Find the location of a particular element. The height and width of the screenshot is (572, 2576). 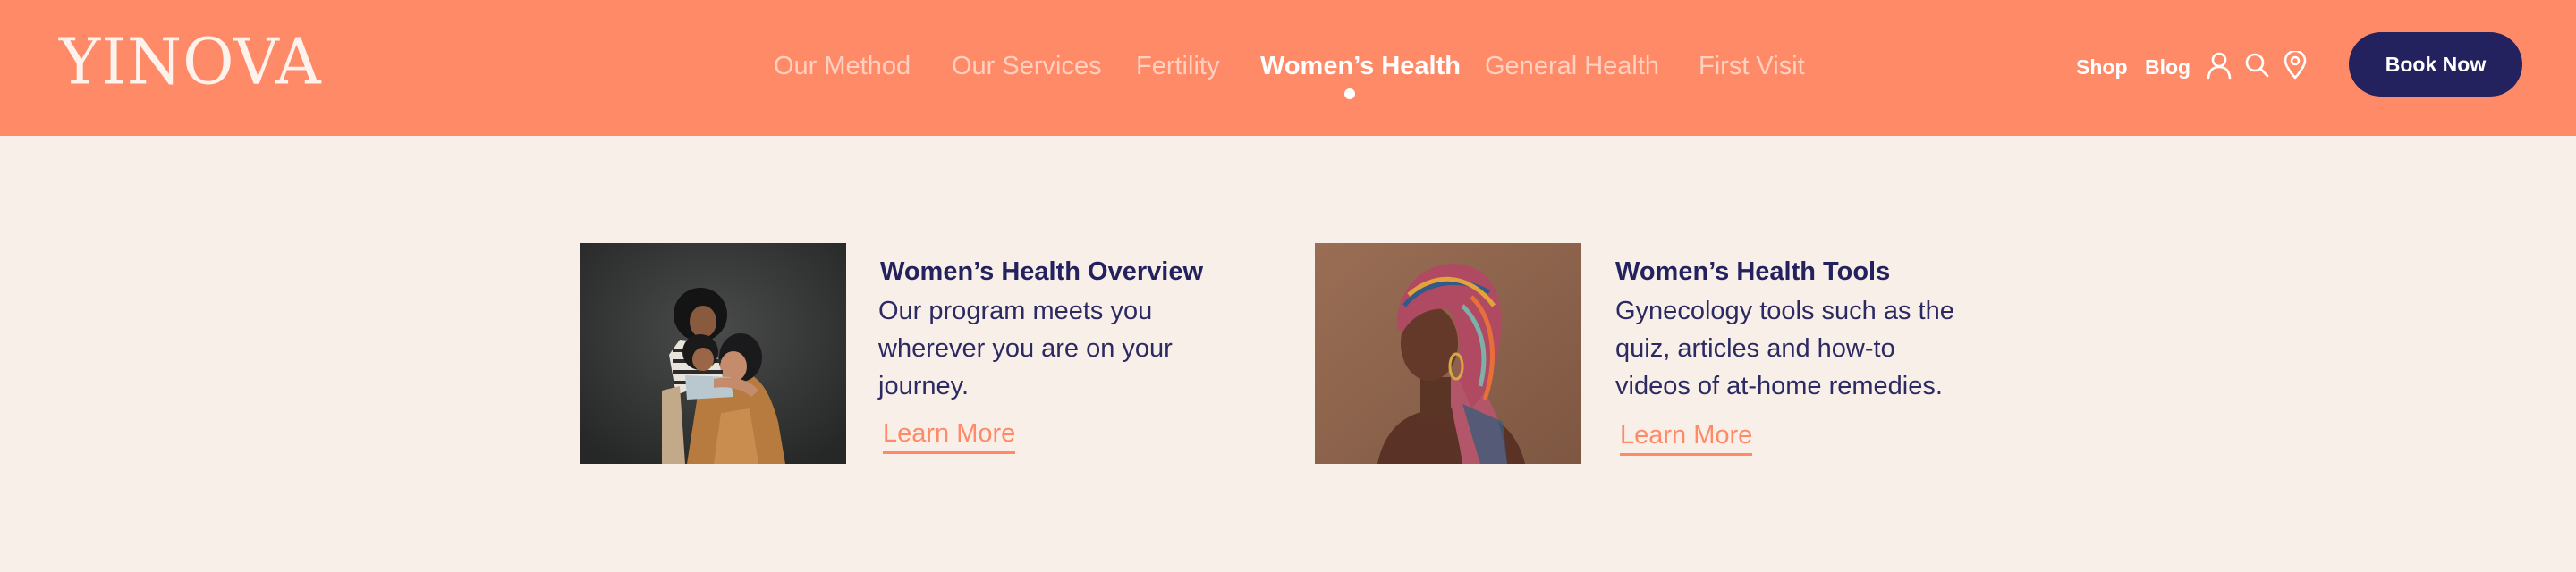

card-title-overview: Women’s Health Overview is located at coordinates (1042, 271).